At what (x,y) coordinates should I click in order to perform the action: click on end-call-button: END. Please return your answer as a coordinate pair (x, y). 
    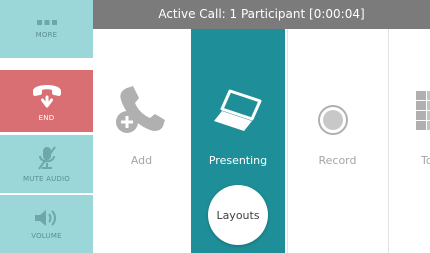
    Looking at the image, I should click on (46, 101).